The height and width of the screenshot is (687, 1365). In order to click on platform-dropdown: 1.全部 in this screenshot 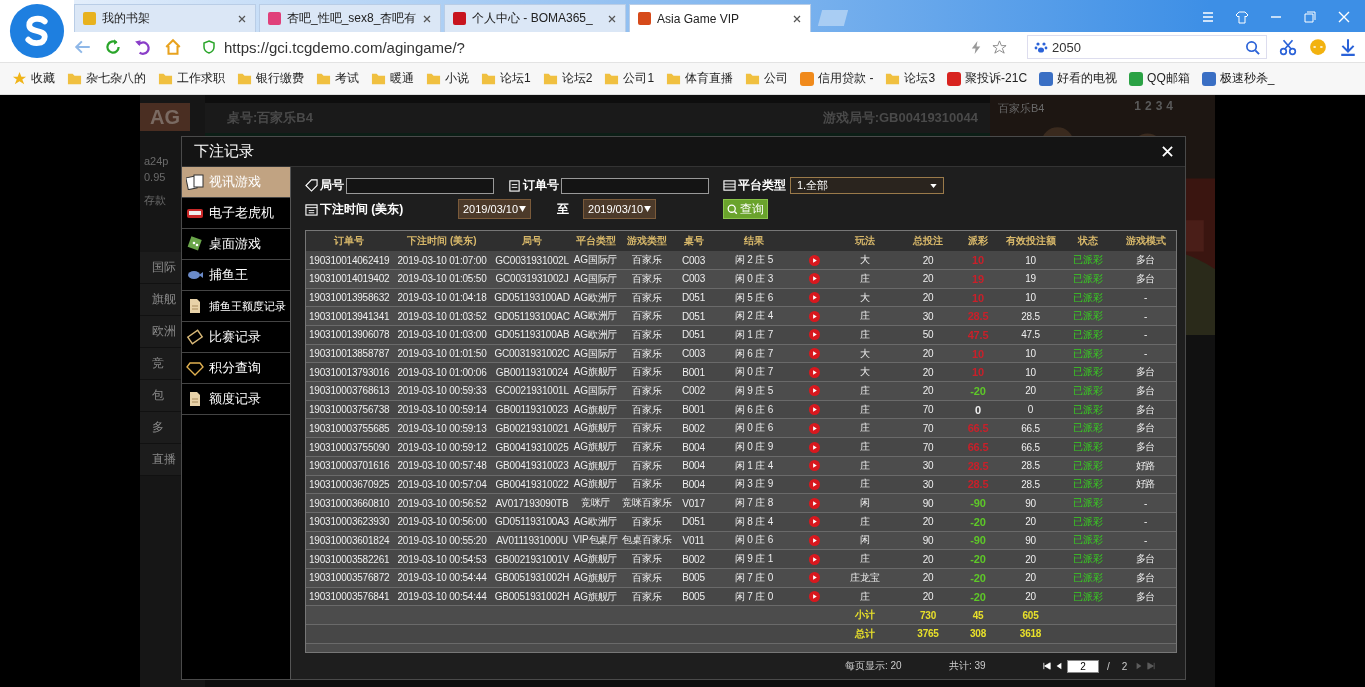, I will do `click(867, 186)`.